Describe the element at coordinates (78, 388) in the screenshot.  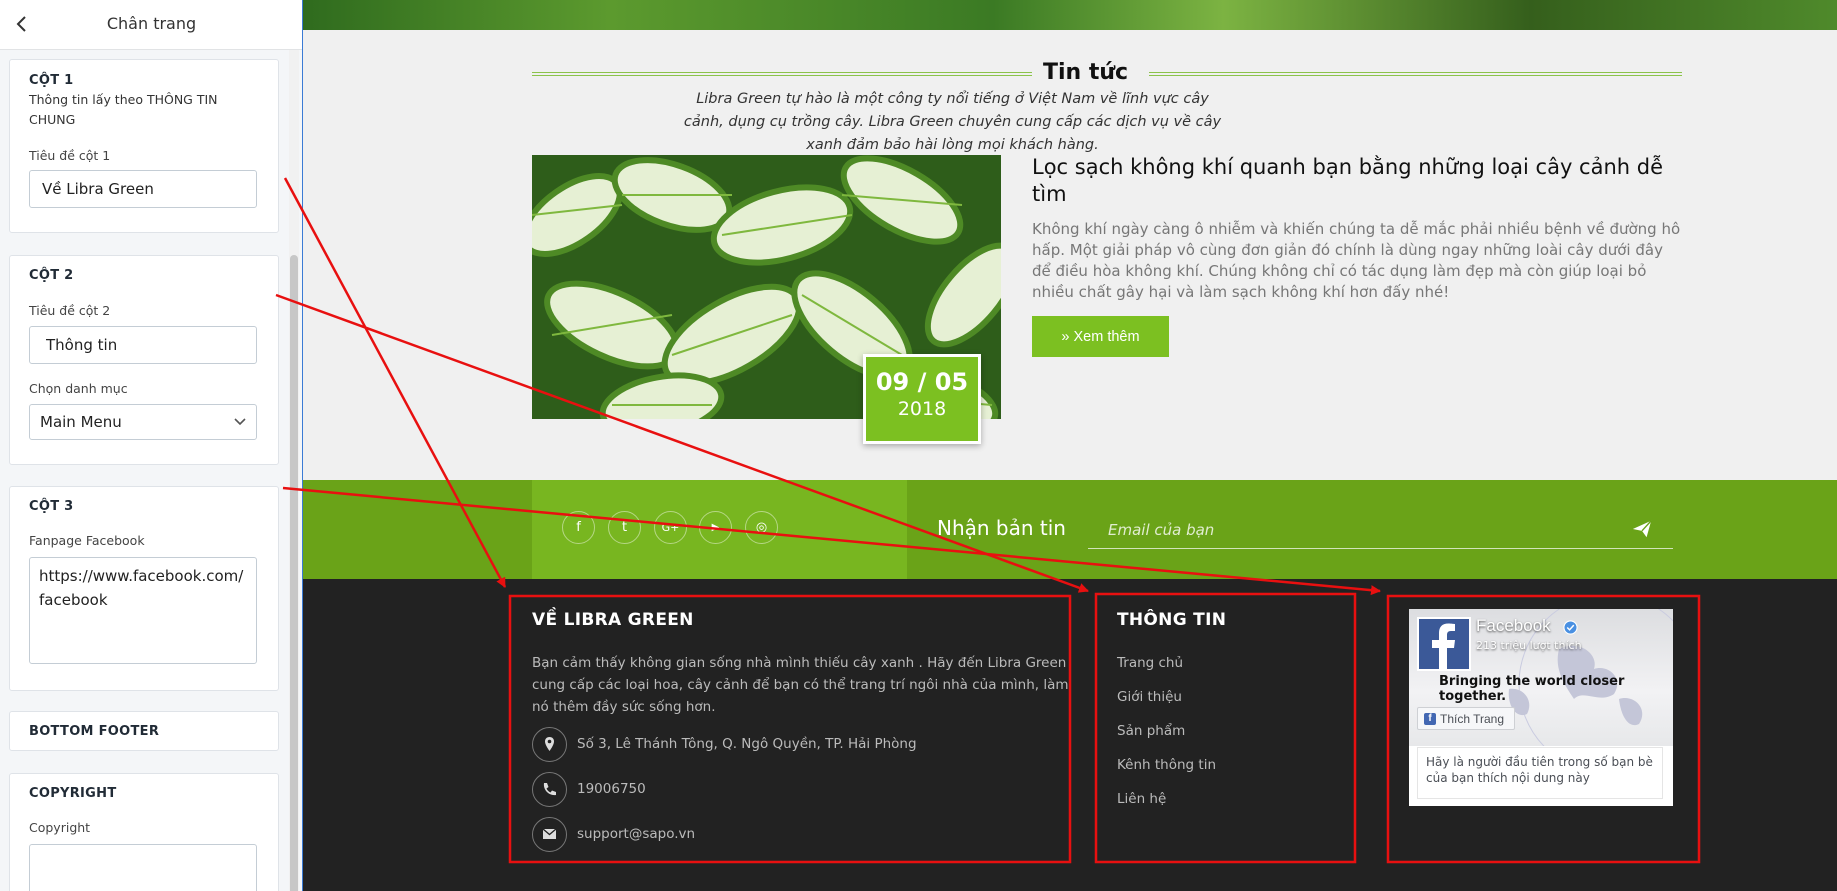
I see `column-2-select-label: Chọn danh mục` at that location.